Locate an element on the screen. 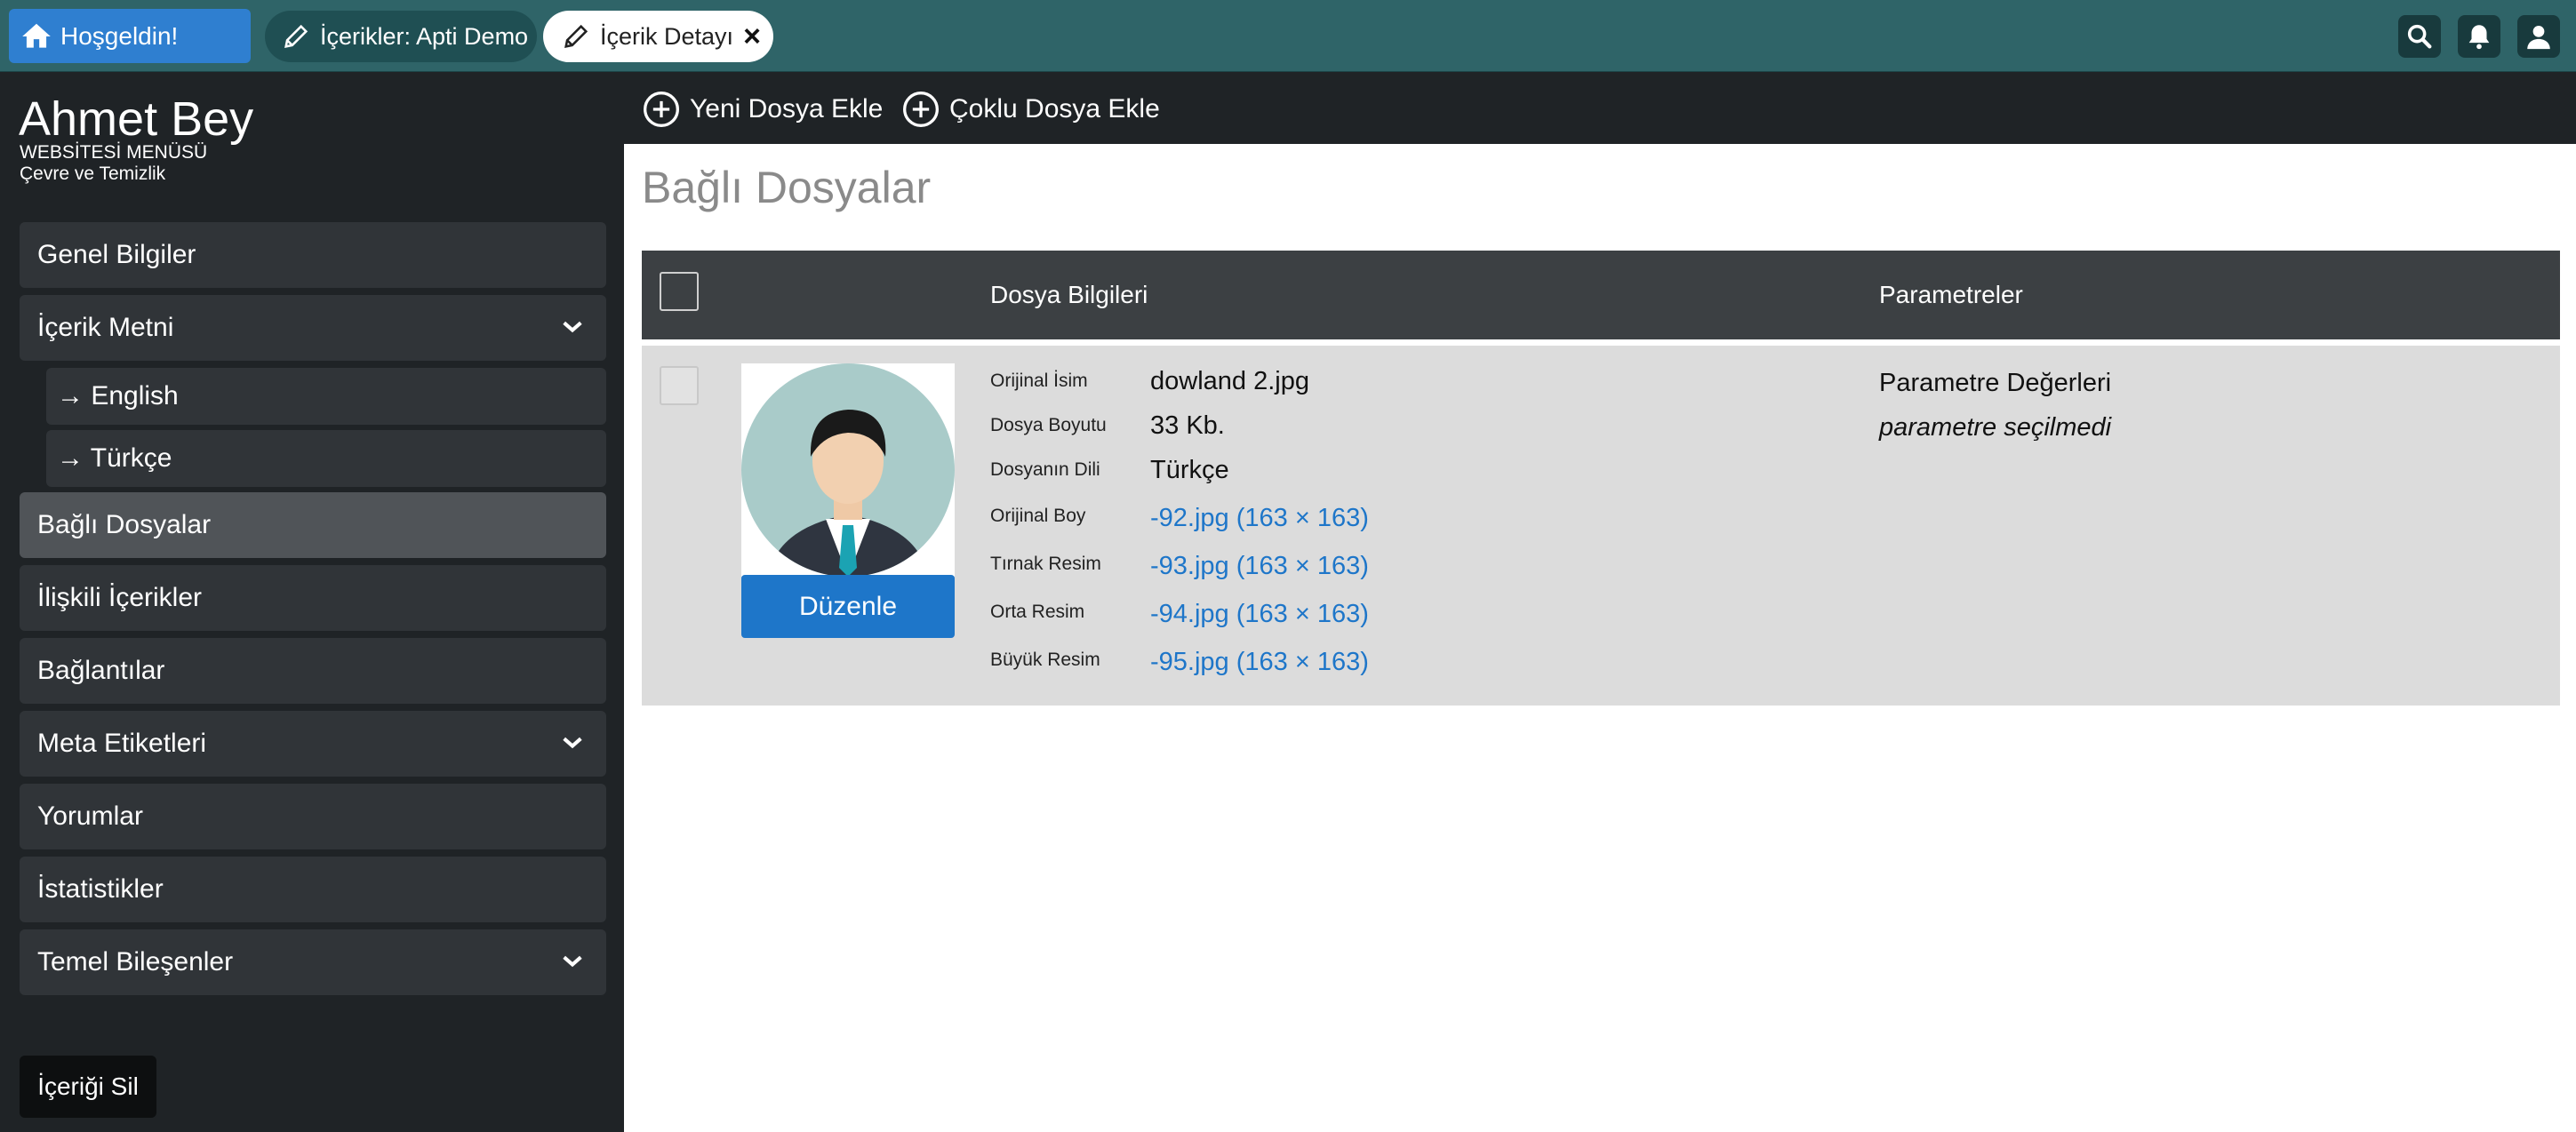 The image size is (2576, 1132). avatar is located at coordinates (848, 470).